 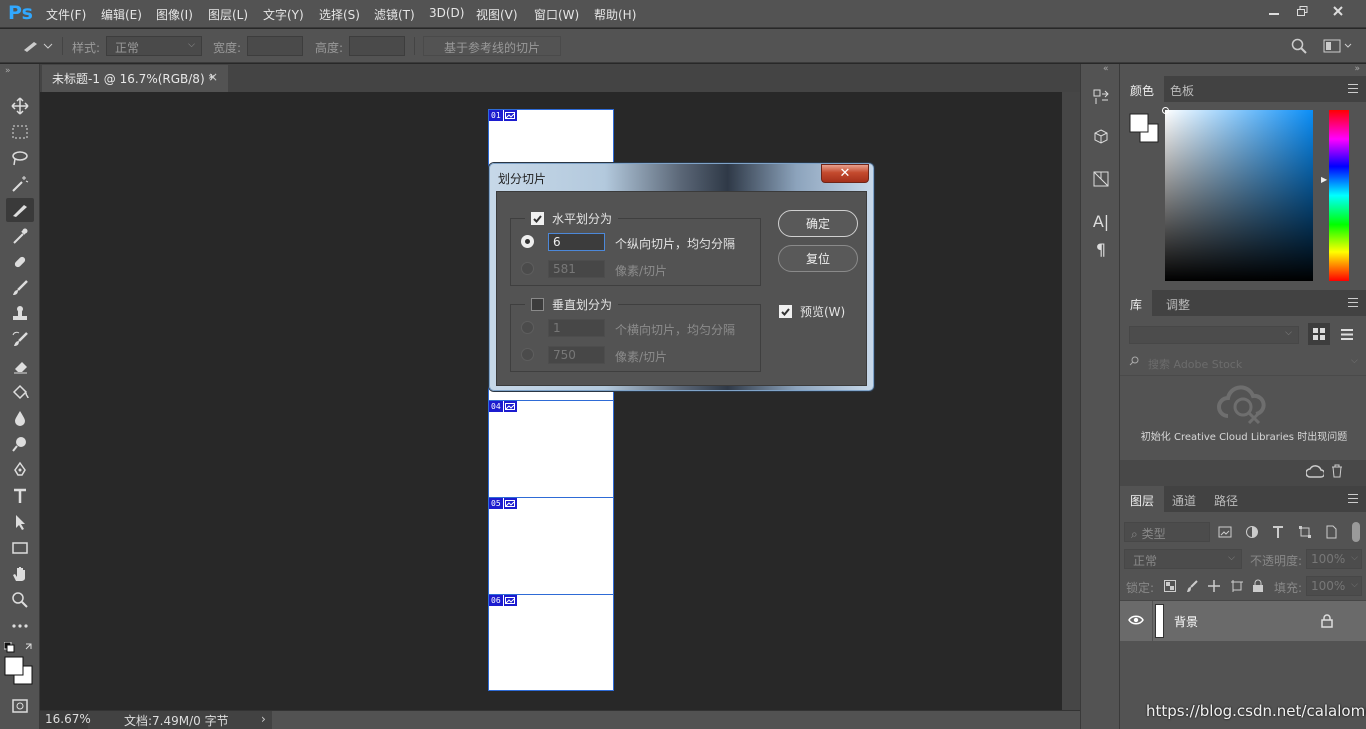 I want to click on lock-transparent-icon, so click(x=1170, y=586).